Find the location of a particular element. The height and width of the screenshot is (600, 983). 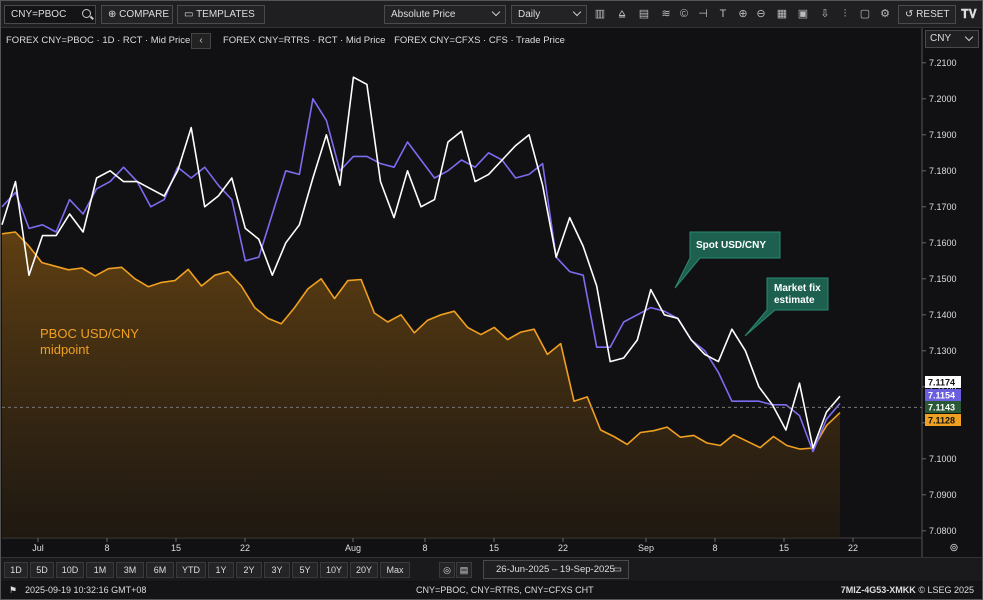

range-button-3m: 3M is located at coordinates (130, 570).